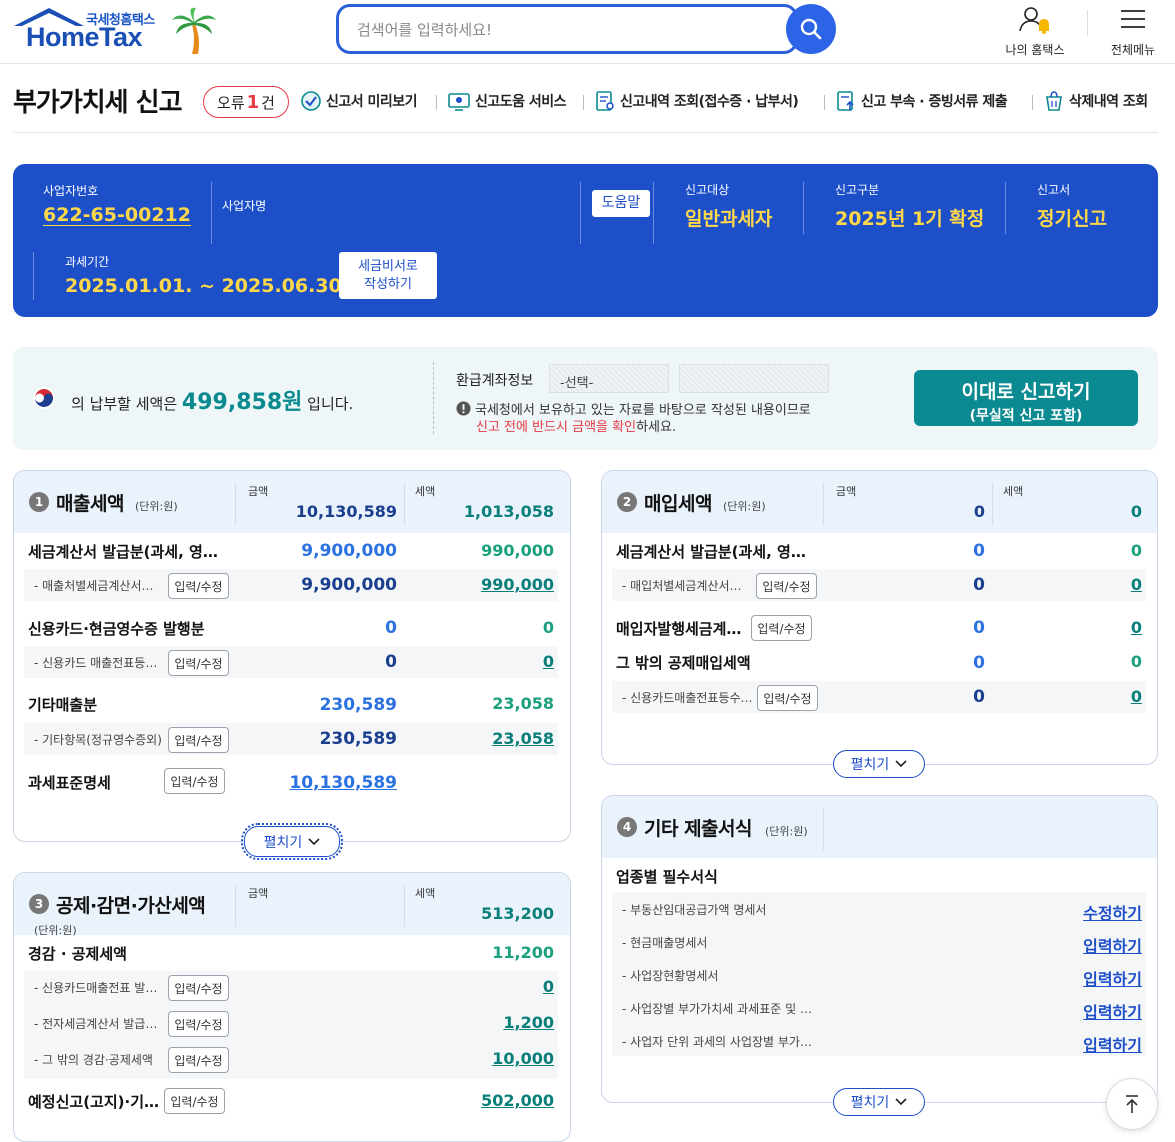  I want to click on buyer-issued-invoice-tax-link: 0, so click(1072, 627).